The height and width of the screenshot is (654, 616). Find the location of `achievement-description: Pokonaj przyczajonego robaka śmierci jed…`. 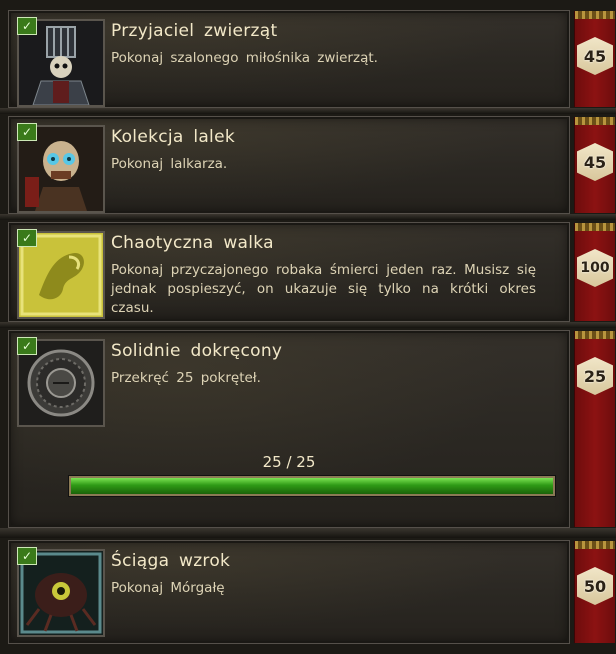

achievement-description: Pokonaj przyczajonego robaka śmierci jed… is located at coordinates (323, 289).